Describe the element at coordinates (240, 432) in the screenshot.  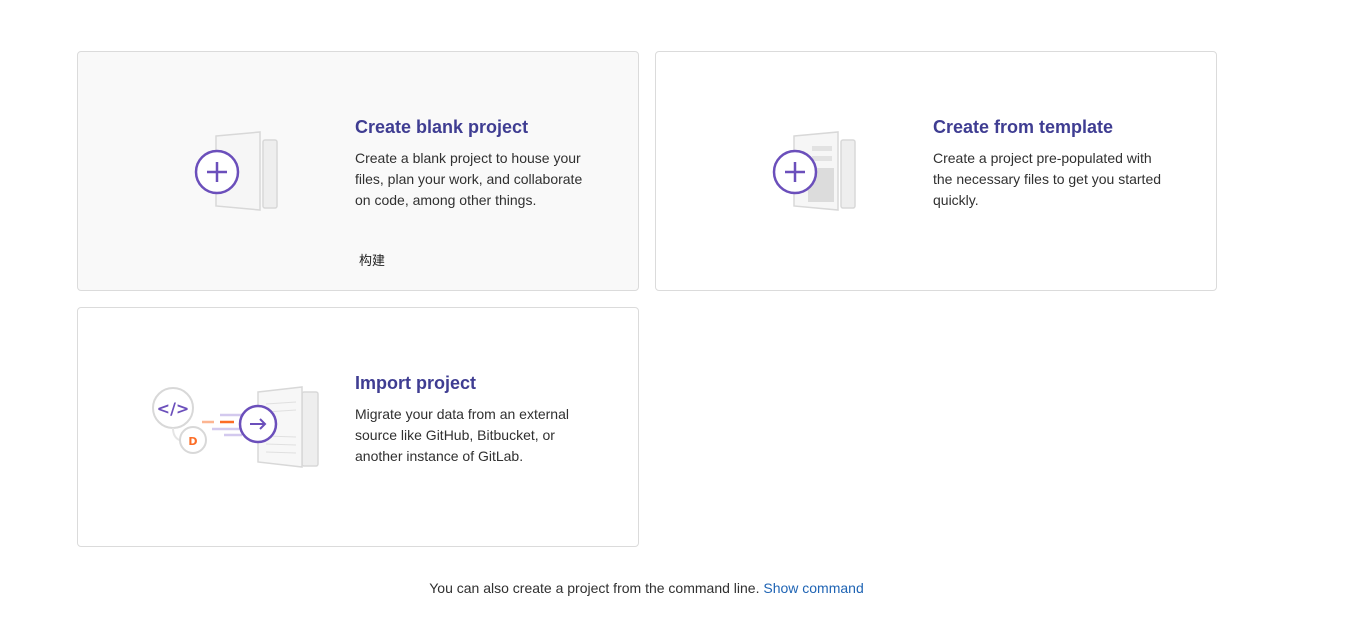
I see `import-project-icon: </> D` at that location.